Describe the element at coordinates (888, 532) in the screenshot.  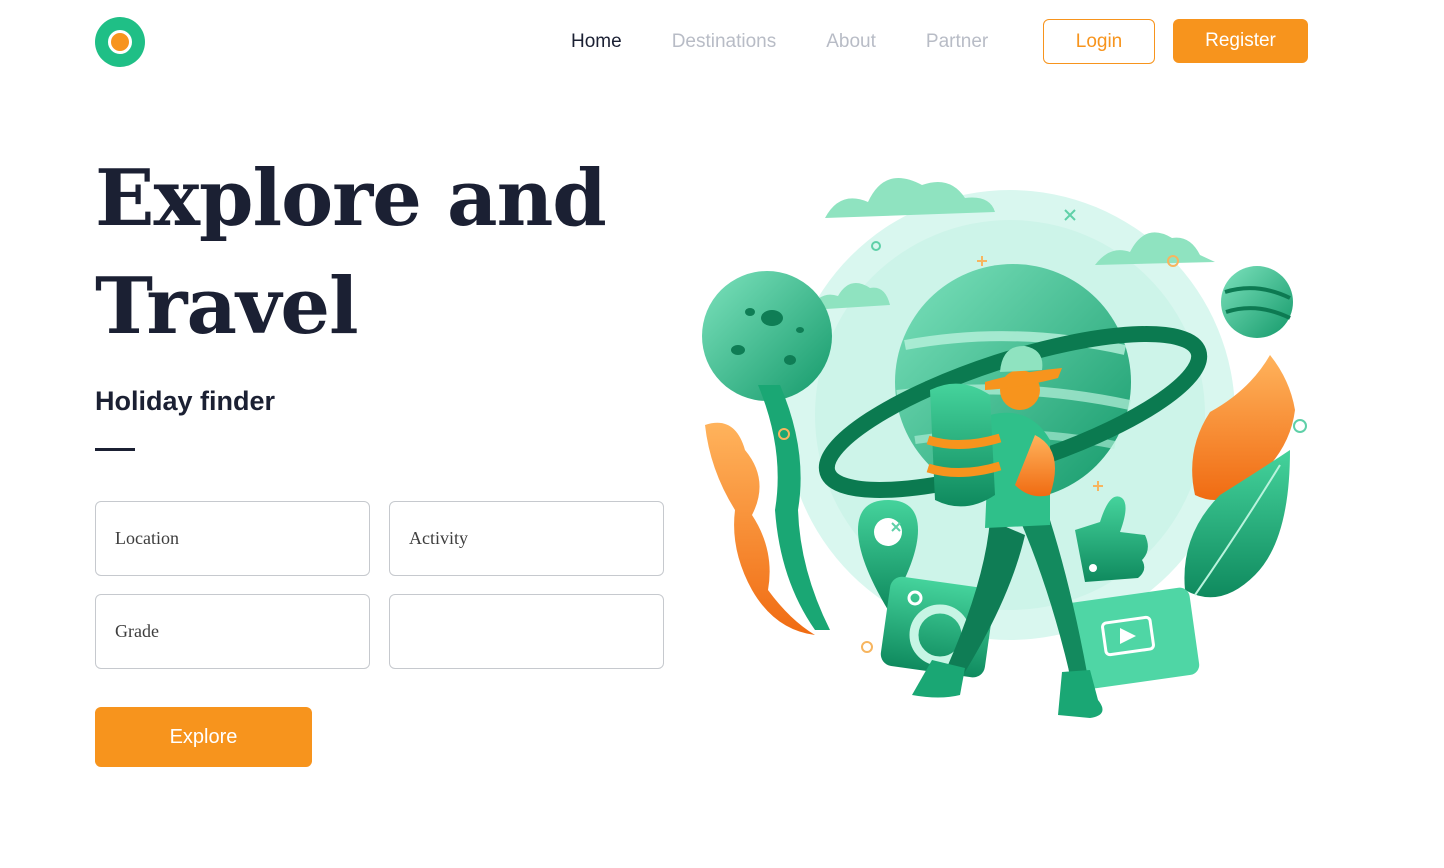
I see `location-pin-hole` at that location.